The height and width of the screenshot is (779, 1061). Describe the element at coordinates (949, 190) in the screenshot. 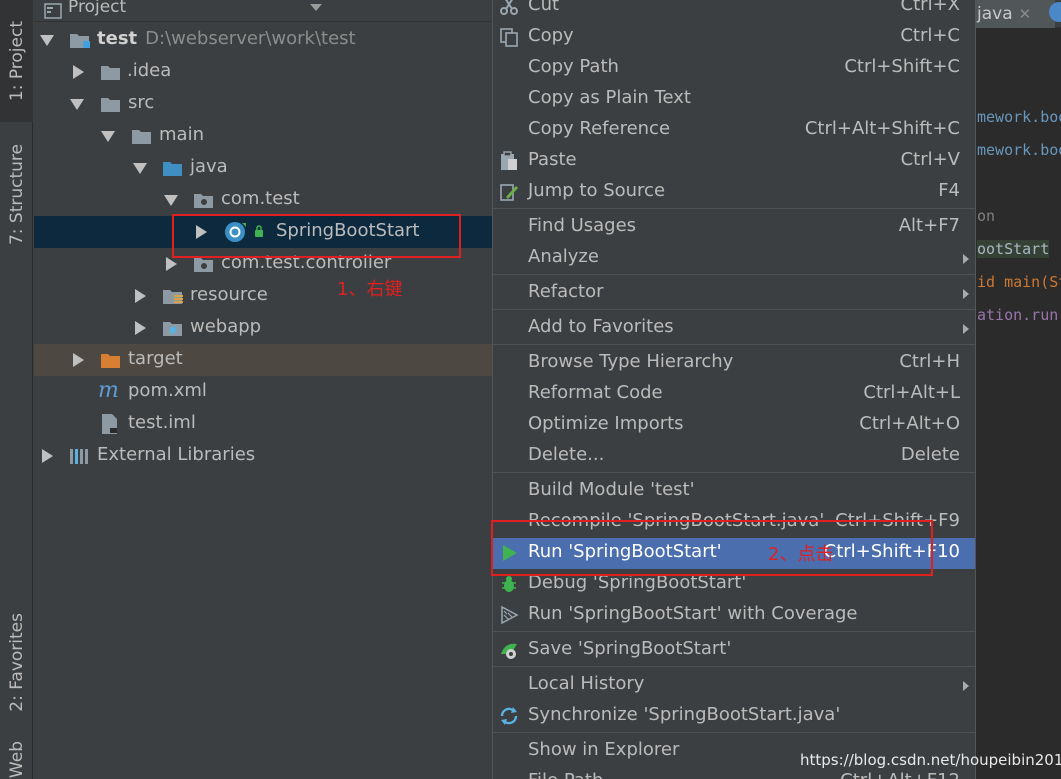

I see `menu-item-shortcut: F4` at that location.